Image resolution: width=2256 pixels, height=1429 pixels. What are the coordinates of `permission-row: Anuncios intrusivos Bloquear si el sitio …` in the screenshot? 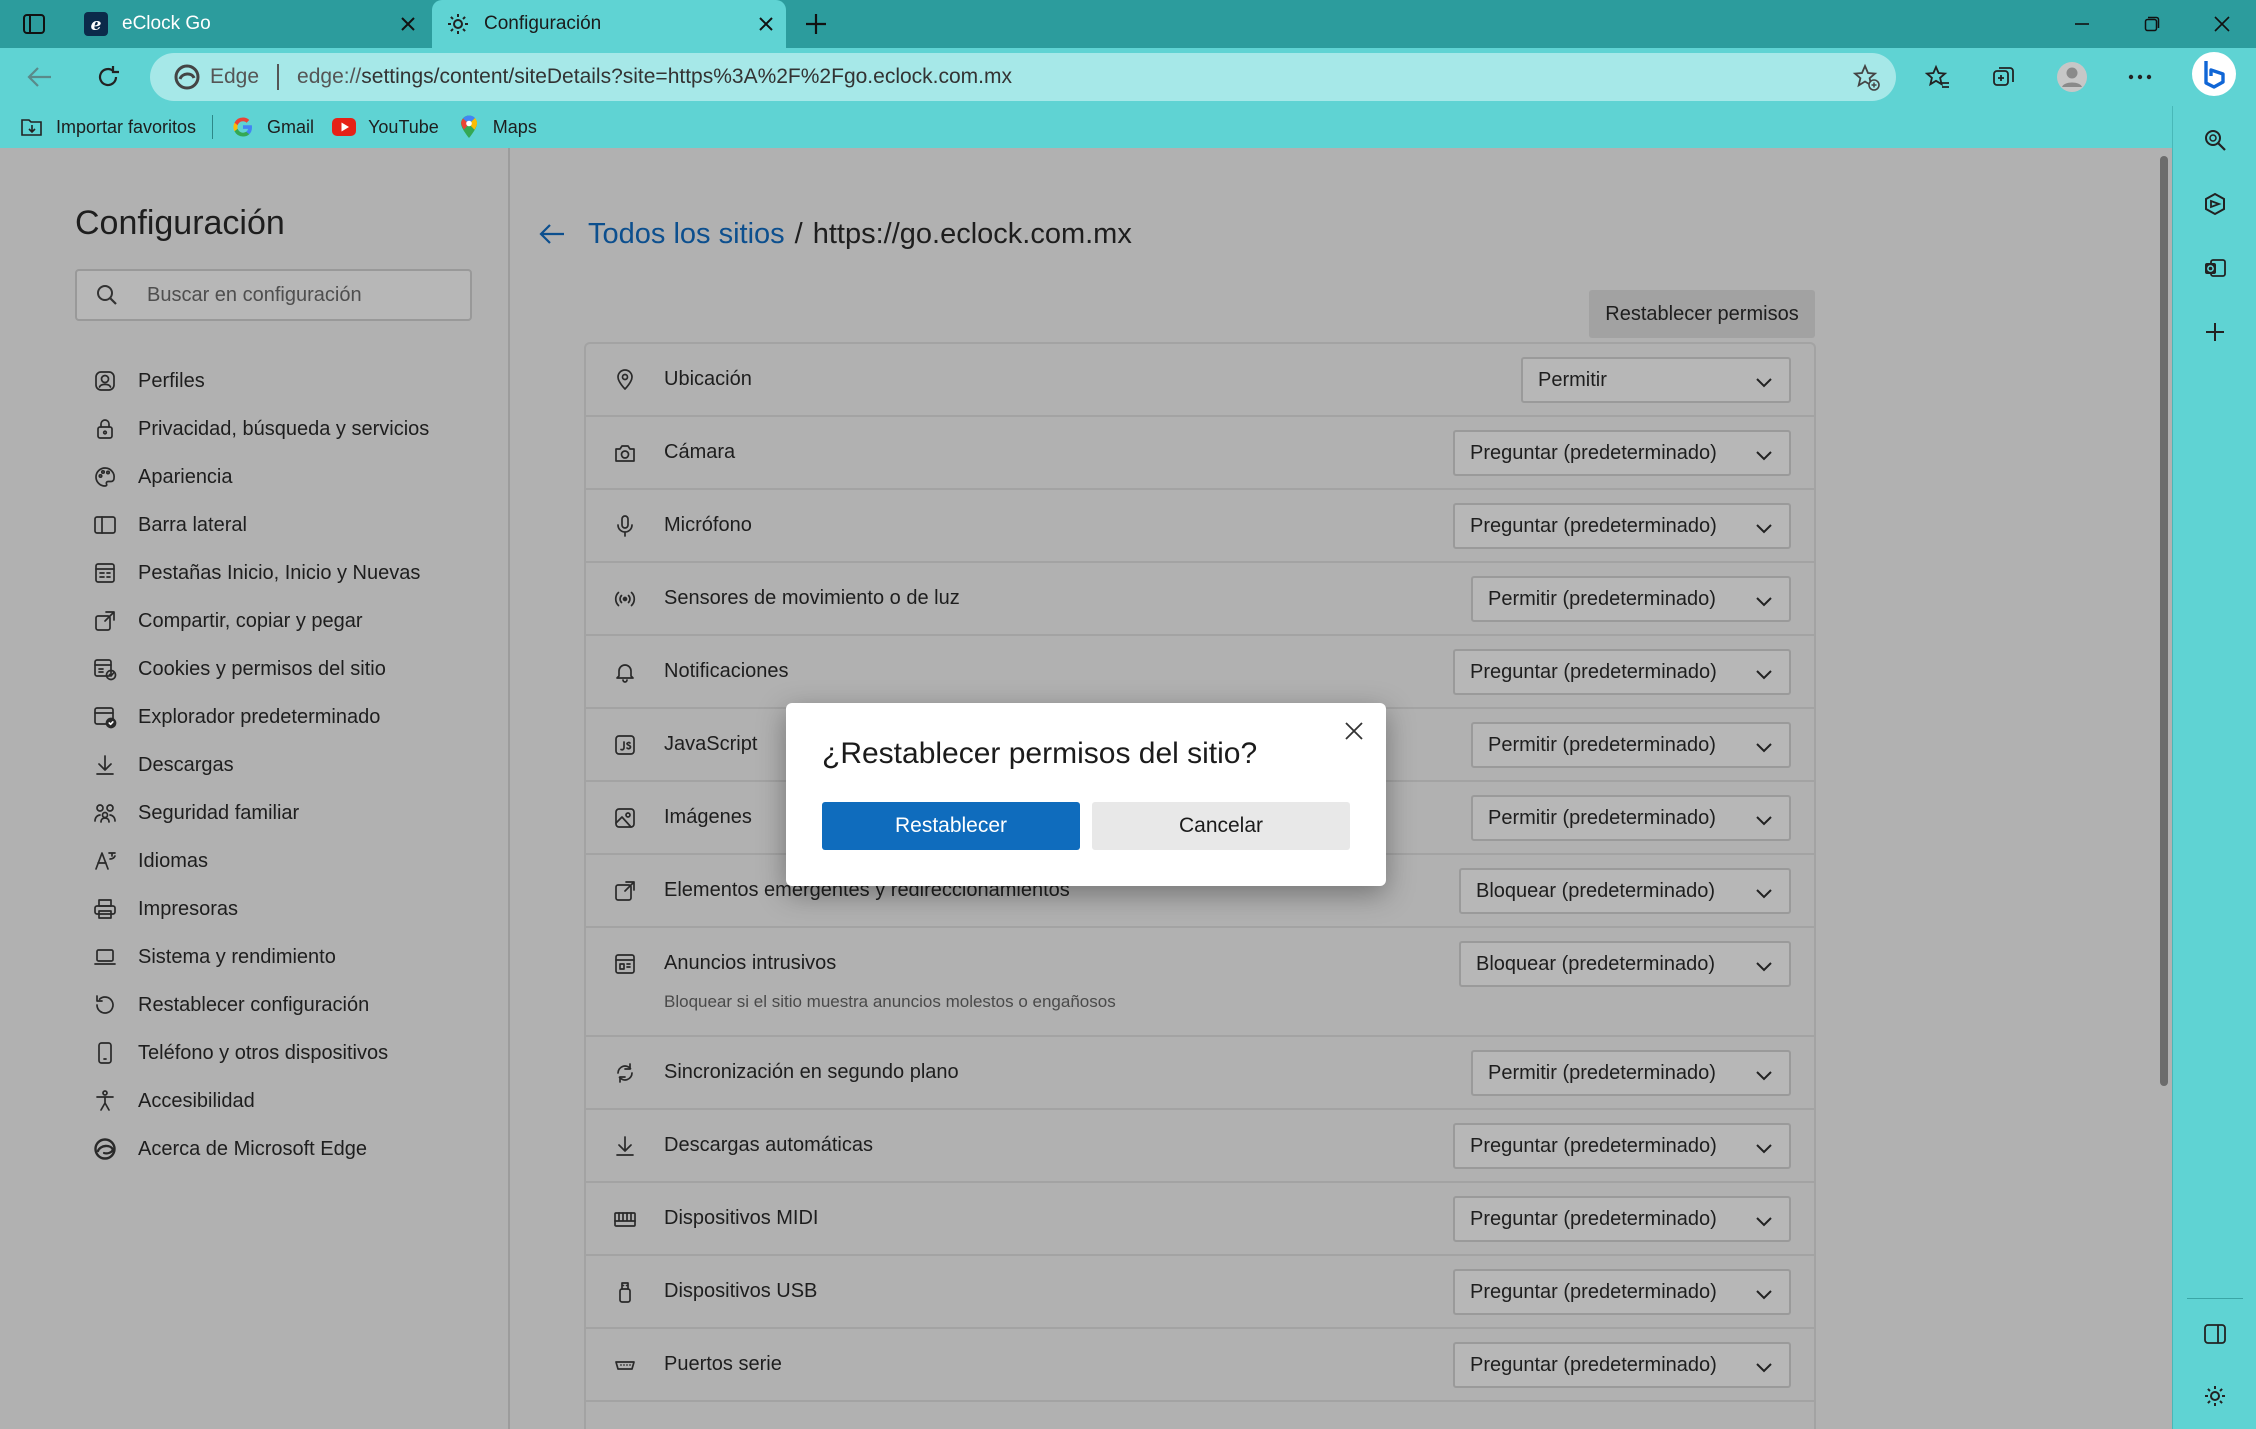 It's located at (1200, 982).